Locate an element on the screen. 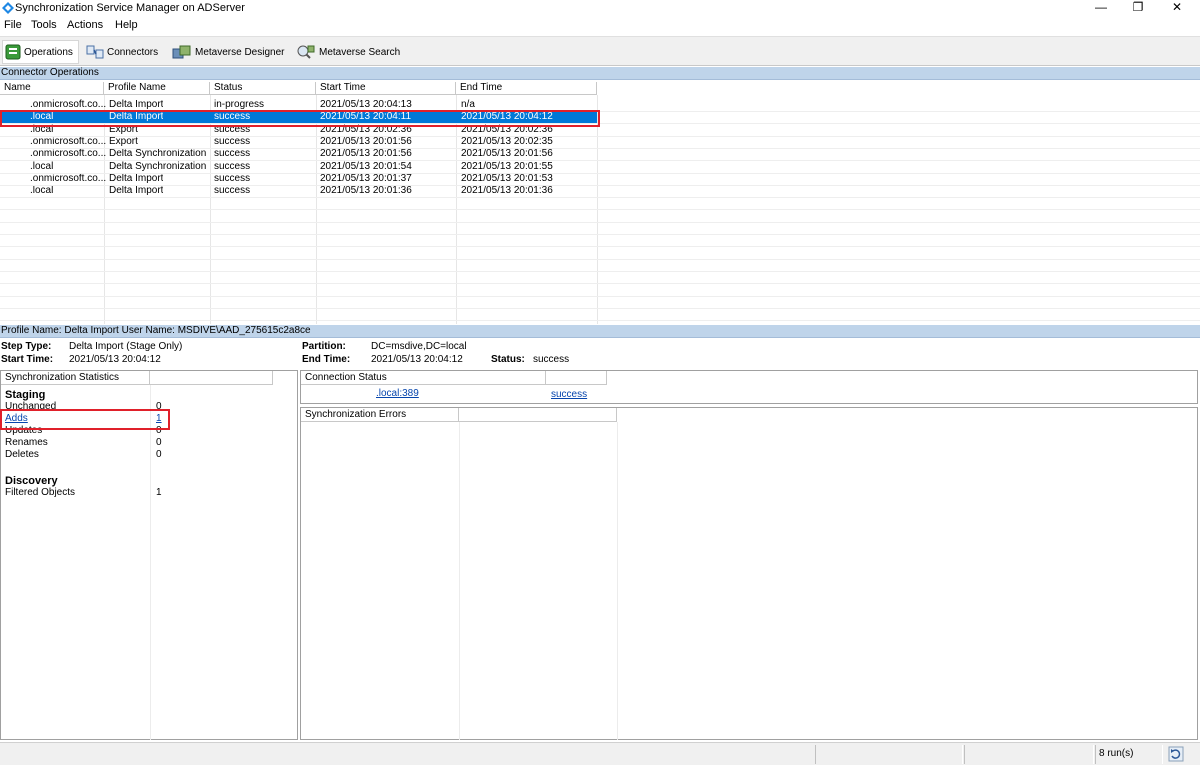  cell-profile: Export is located at coordinates (123, 141).